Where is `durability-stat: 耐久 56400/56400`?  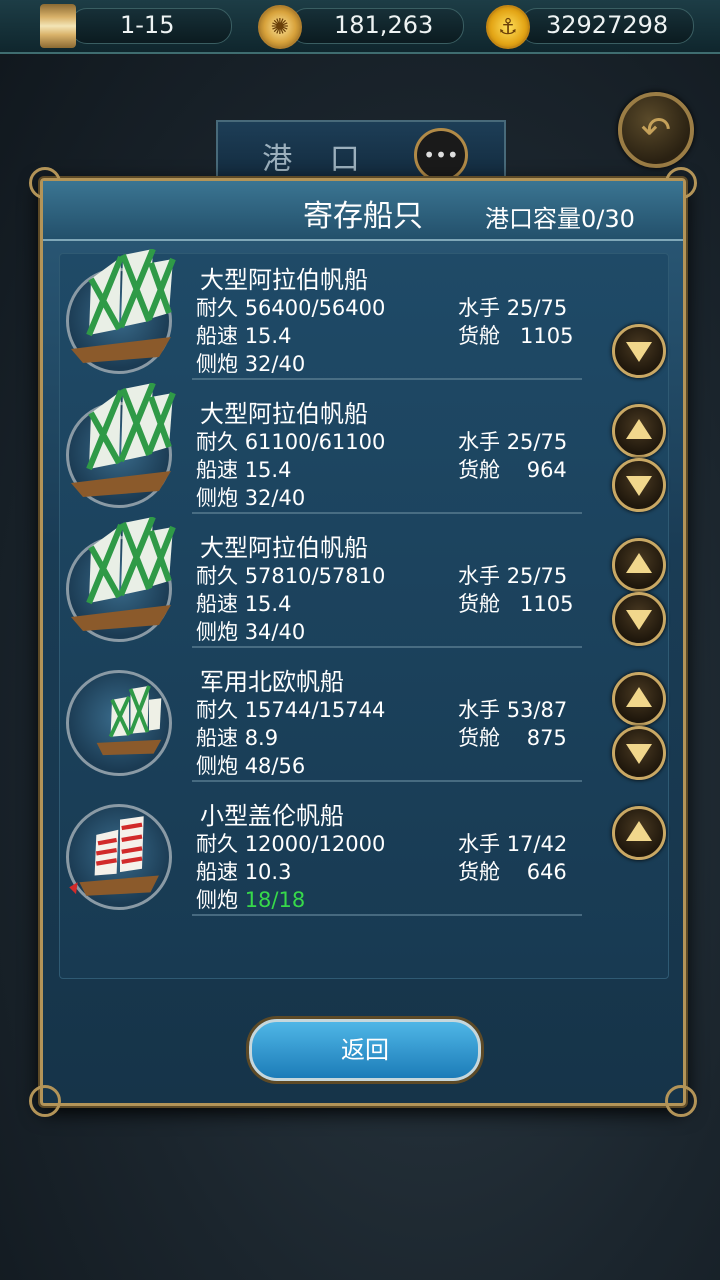 durability-stat: 耐久 56400/56400 is located at coordinates (291, 308).